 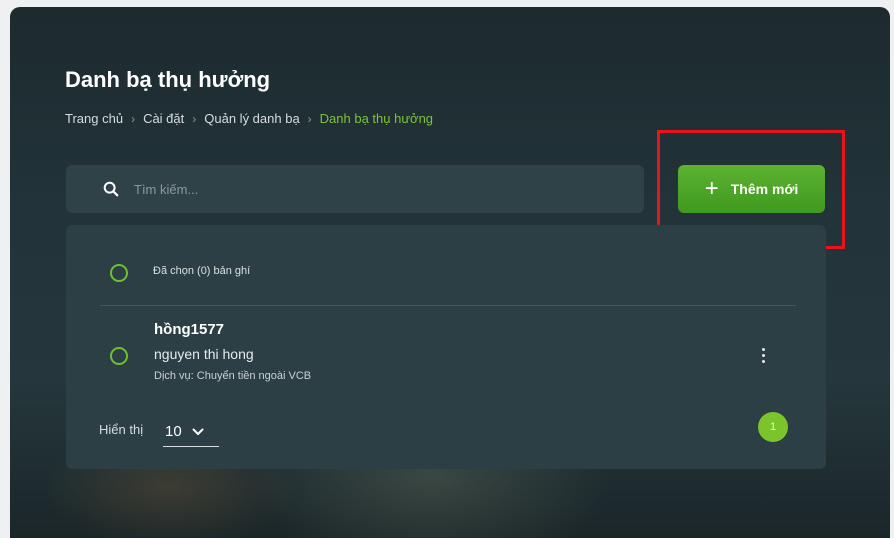 What do you see at coordinates (189, 329) in the screenshot?
I see `contact-nickname: hồng1577` at bounding box center [189, 329].